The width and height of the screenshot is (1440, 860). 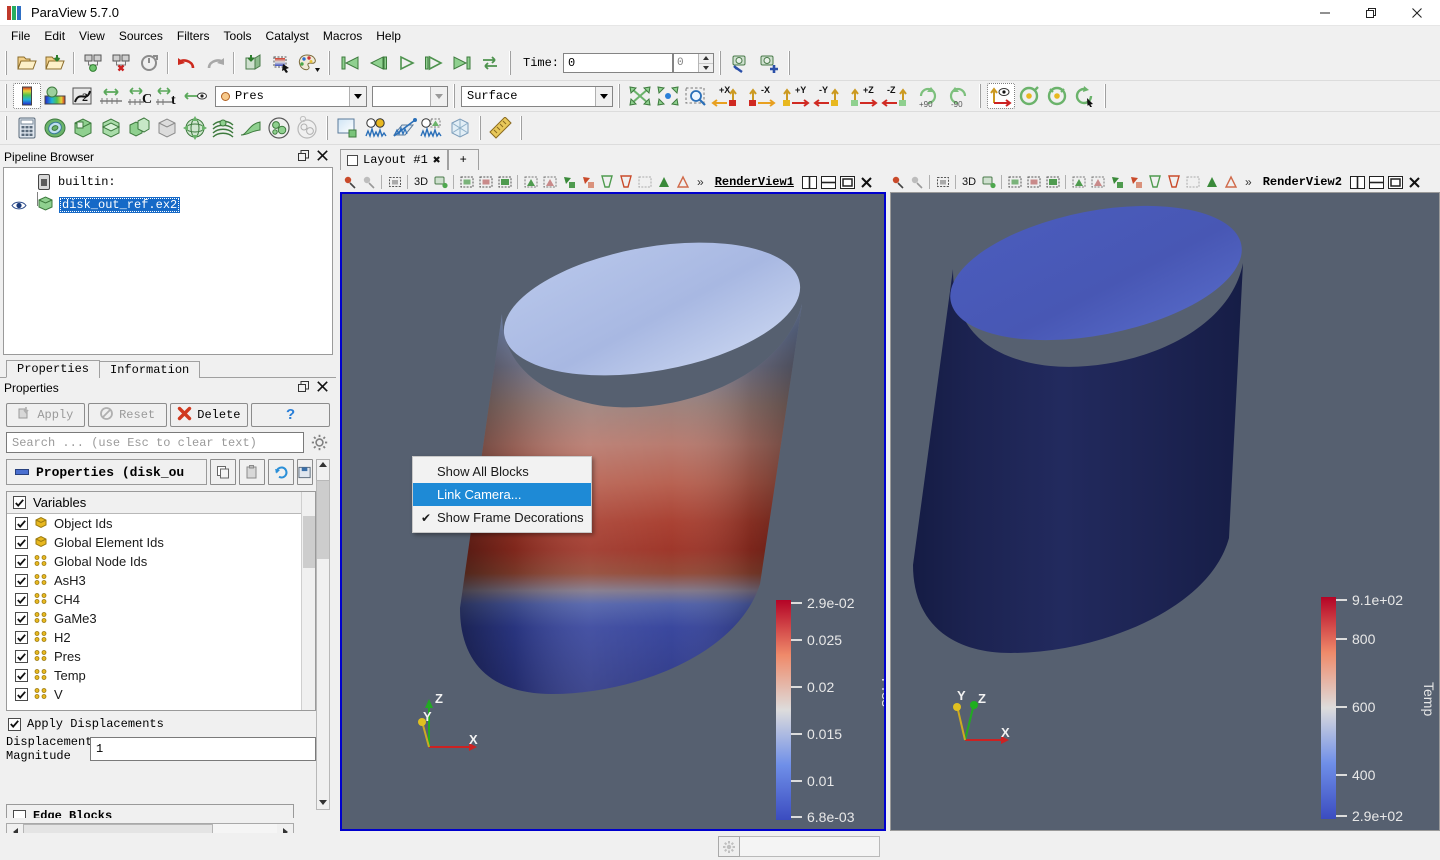 I want to click on menu-view: View, so click(x=92, y=36).